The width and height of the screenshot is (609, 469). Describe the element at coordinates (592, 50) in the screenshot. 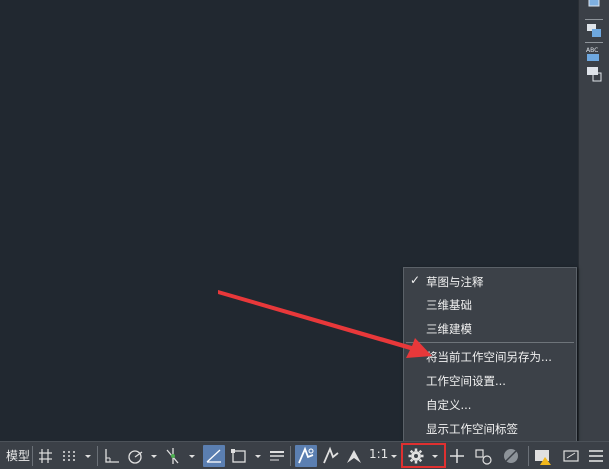

I see `svg-text: ABC` at that location.